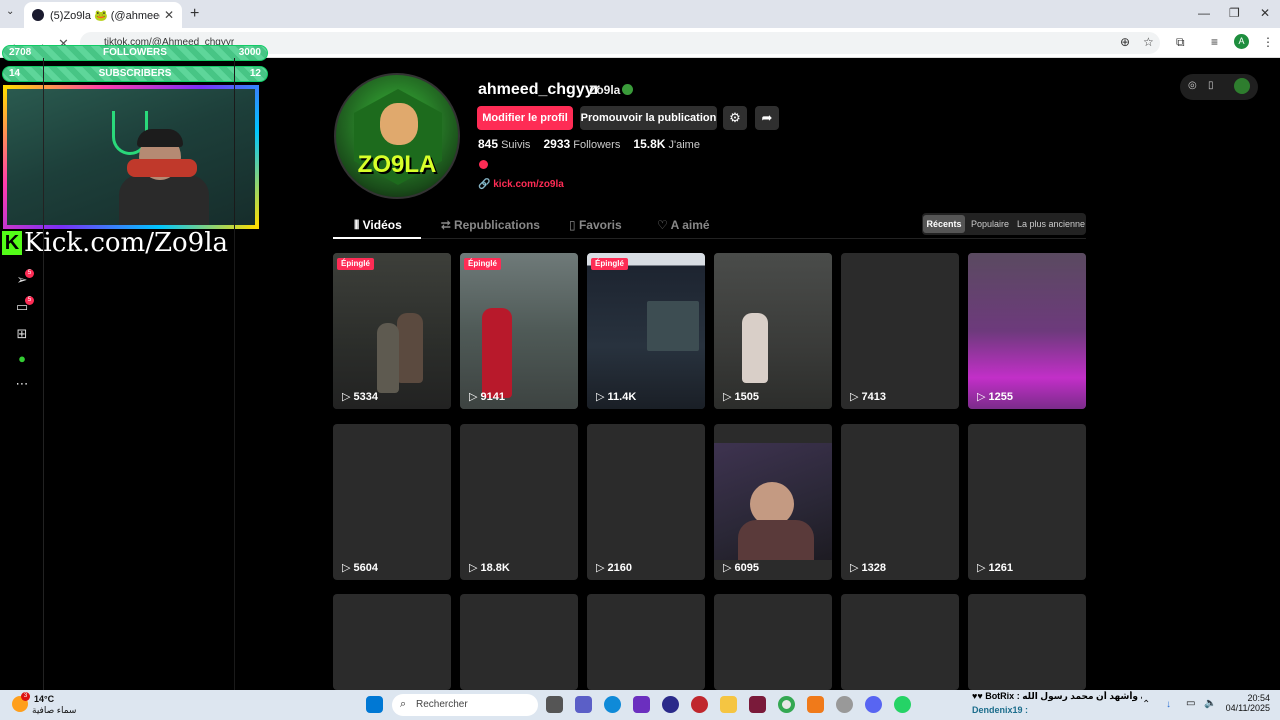  I want to click on media-controls-icon: ≡, so click(1214, 42).